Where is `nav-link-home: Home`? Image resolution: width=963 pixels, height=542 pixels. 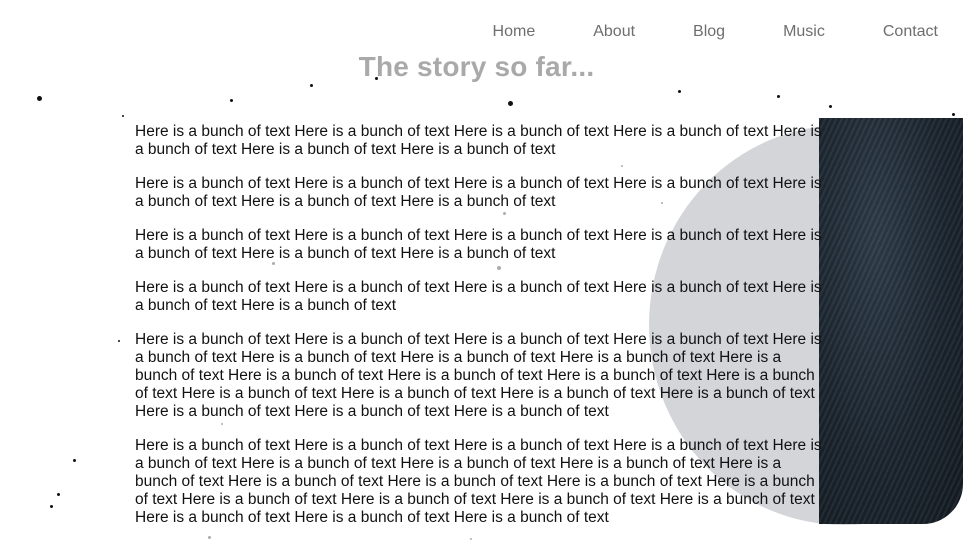
nav-link-home: Home is located at coordinates (514, 32).